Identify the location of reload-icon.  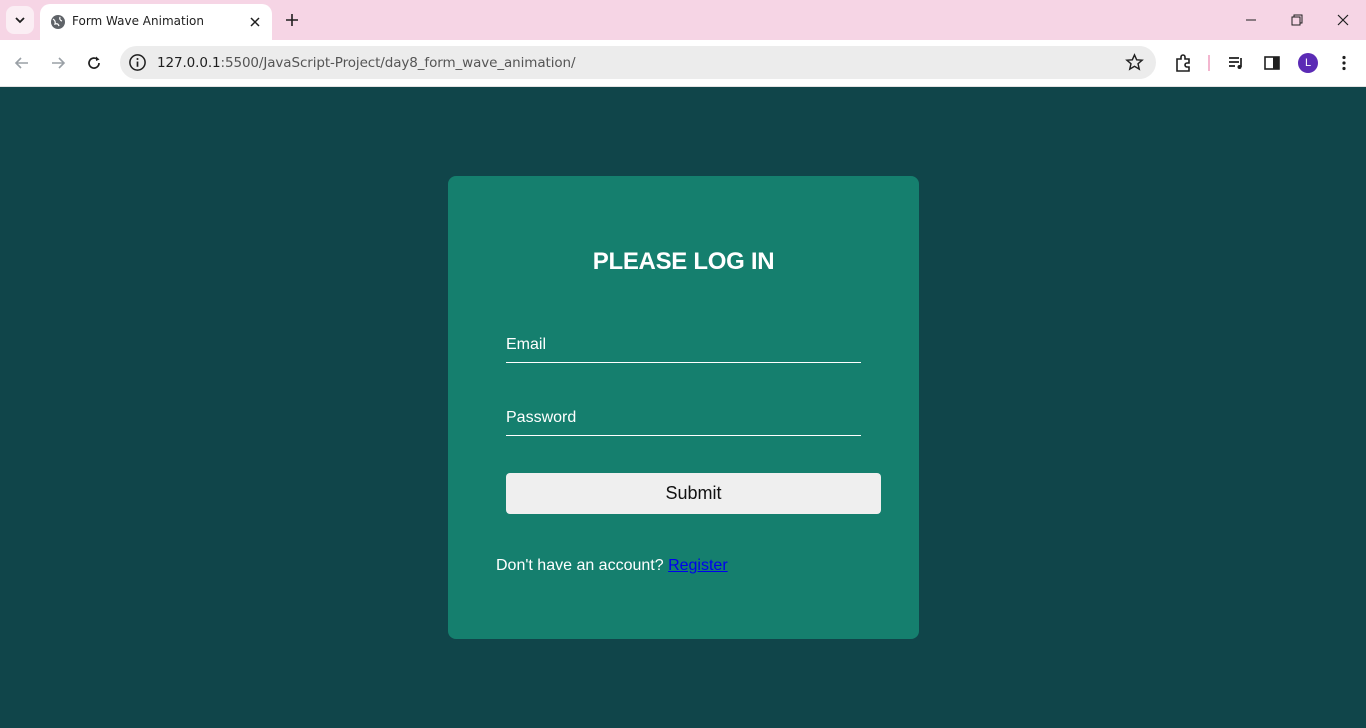
(94, 62).